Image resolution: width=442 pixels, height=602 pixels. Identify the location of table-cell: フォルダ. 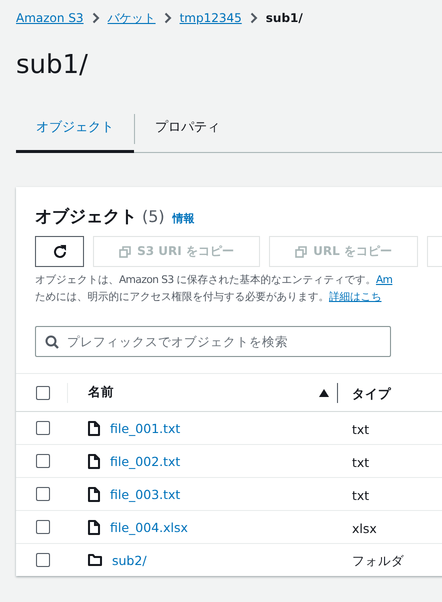
(378, 560).